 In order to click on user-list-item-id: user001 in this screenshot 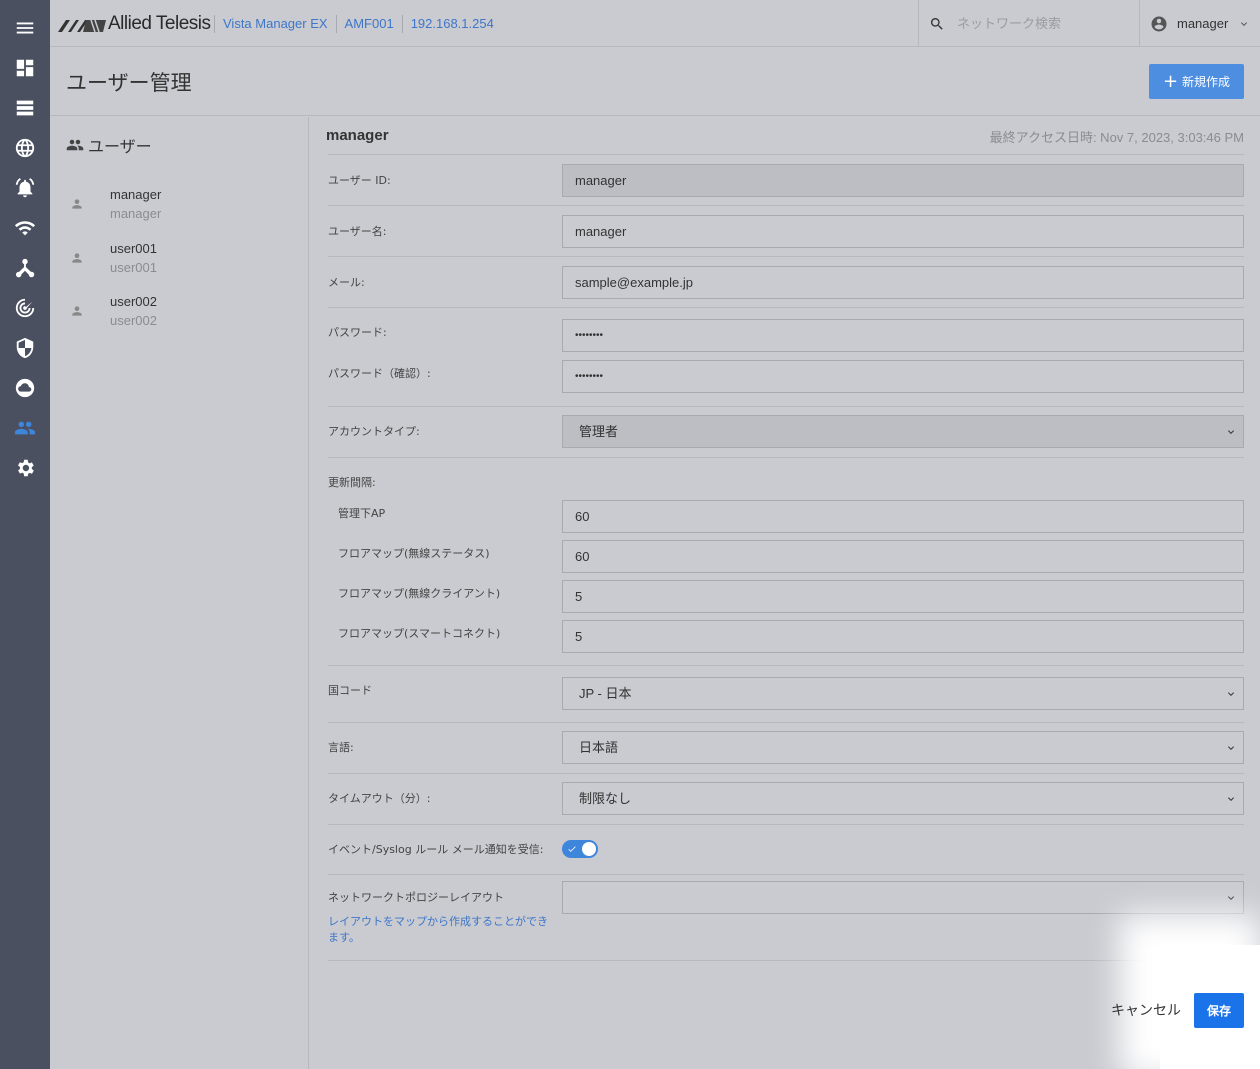, I will do `click(133, 248)`.